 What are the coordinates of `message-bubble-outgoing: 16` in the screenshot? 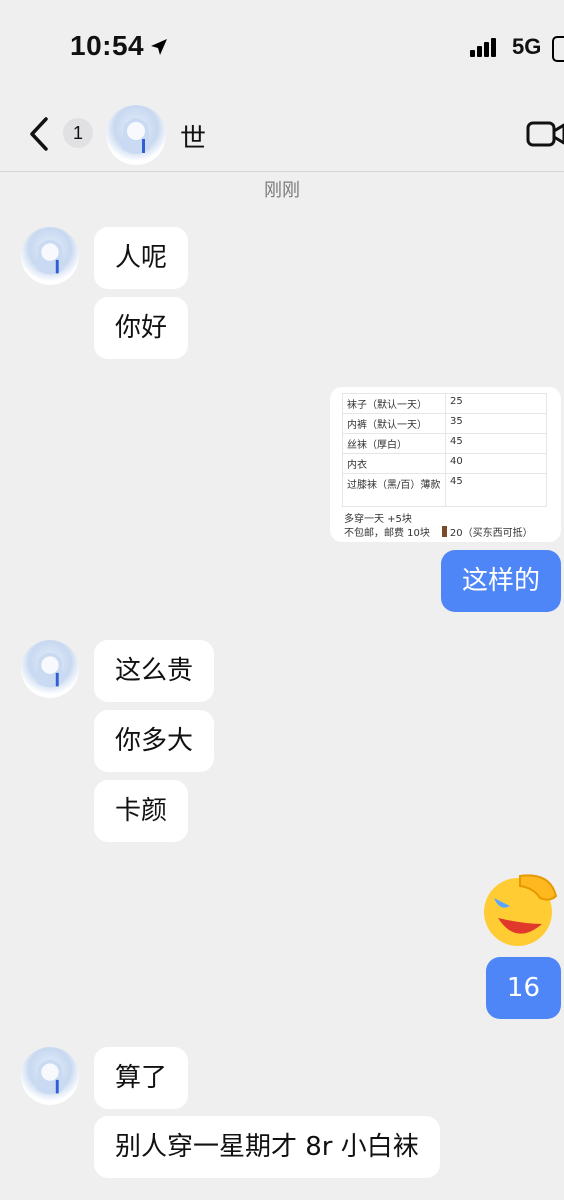 It's located at (523, 988).